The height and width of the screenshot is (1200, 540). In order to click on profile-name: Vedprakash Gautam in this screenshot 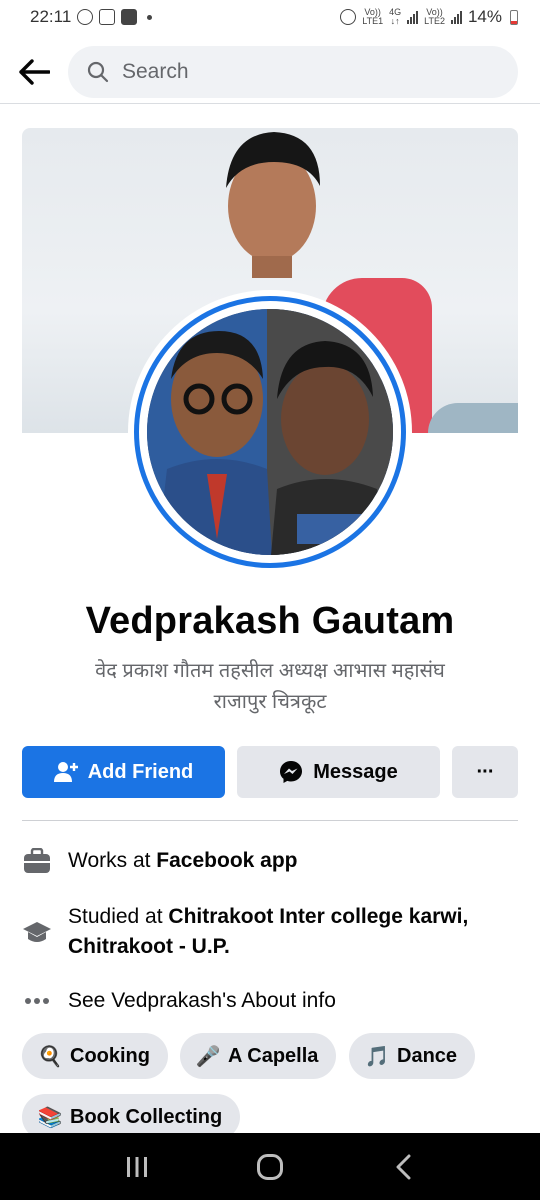, I will do `click(270, 621)`.